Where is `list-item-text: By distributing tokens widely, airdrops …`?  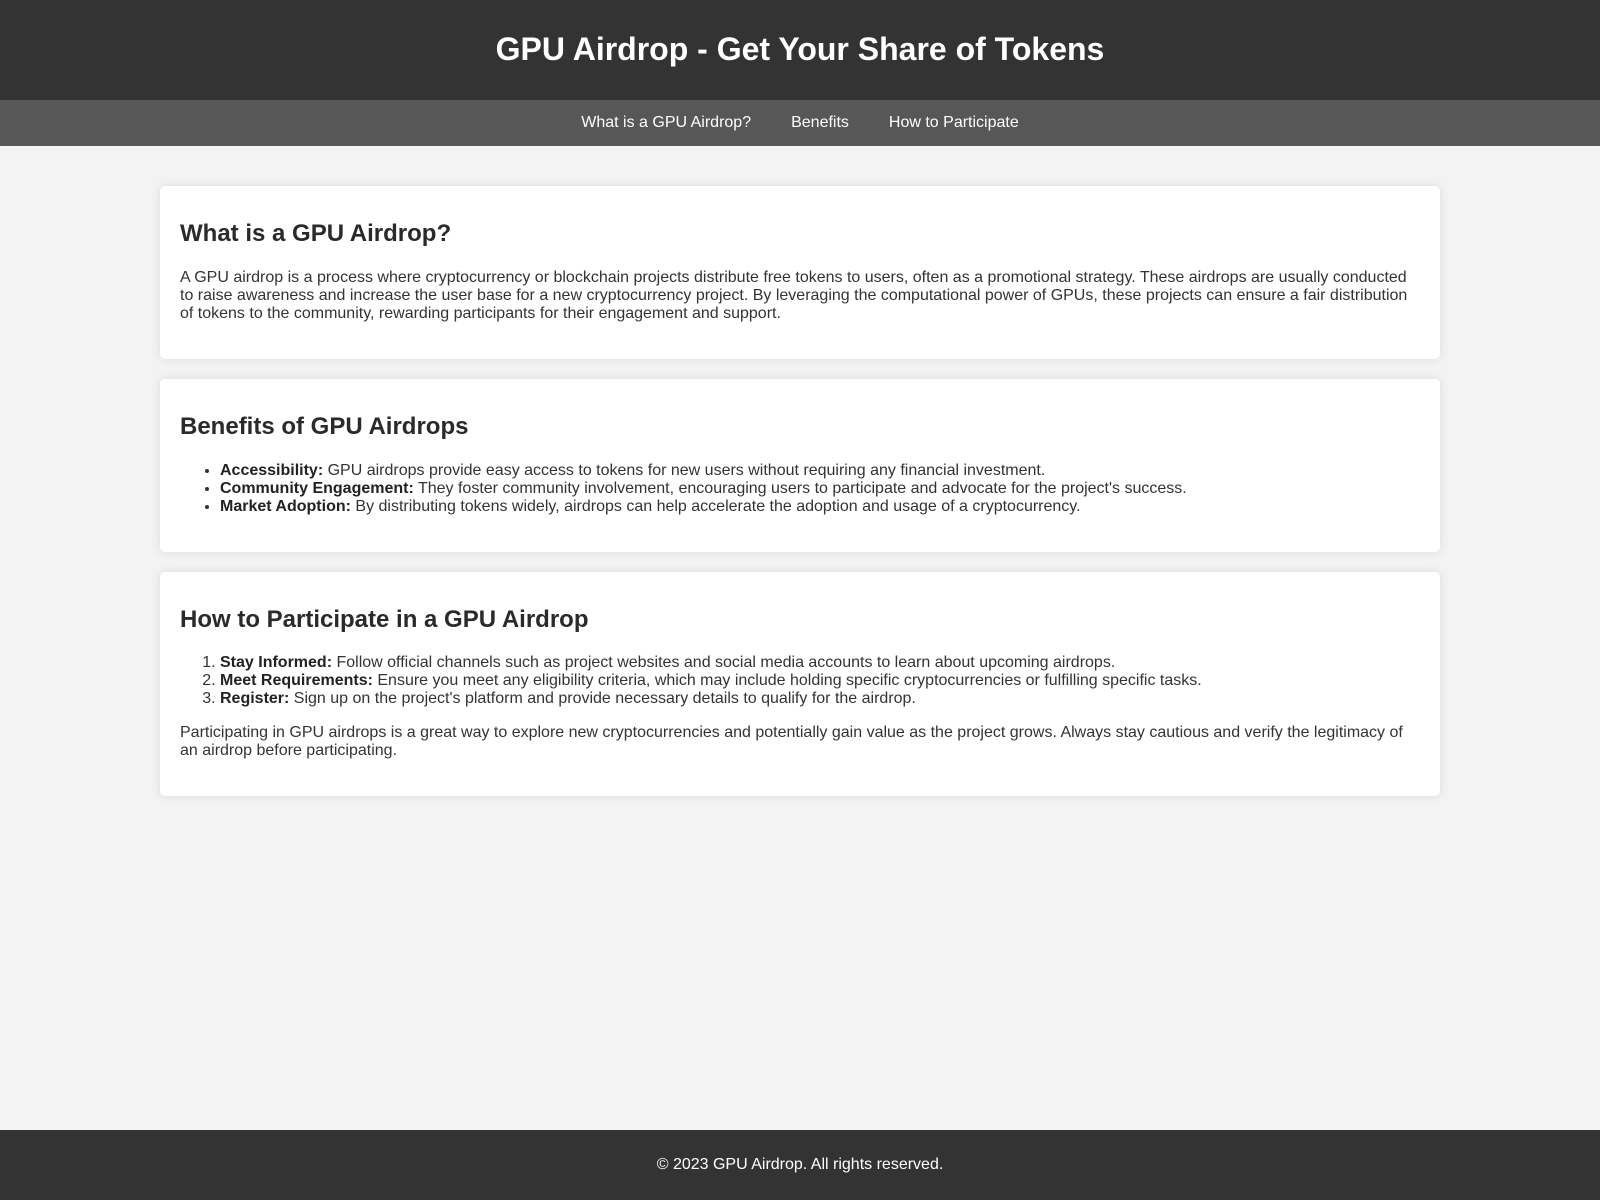
list-item-text: By distributing tokens widely, airdrops … is located at coordinates (715, 506).